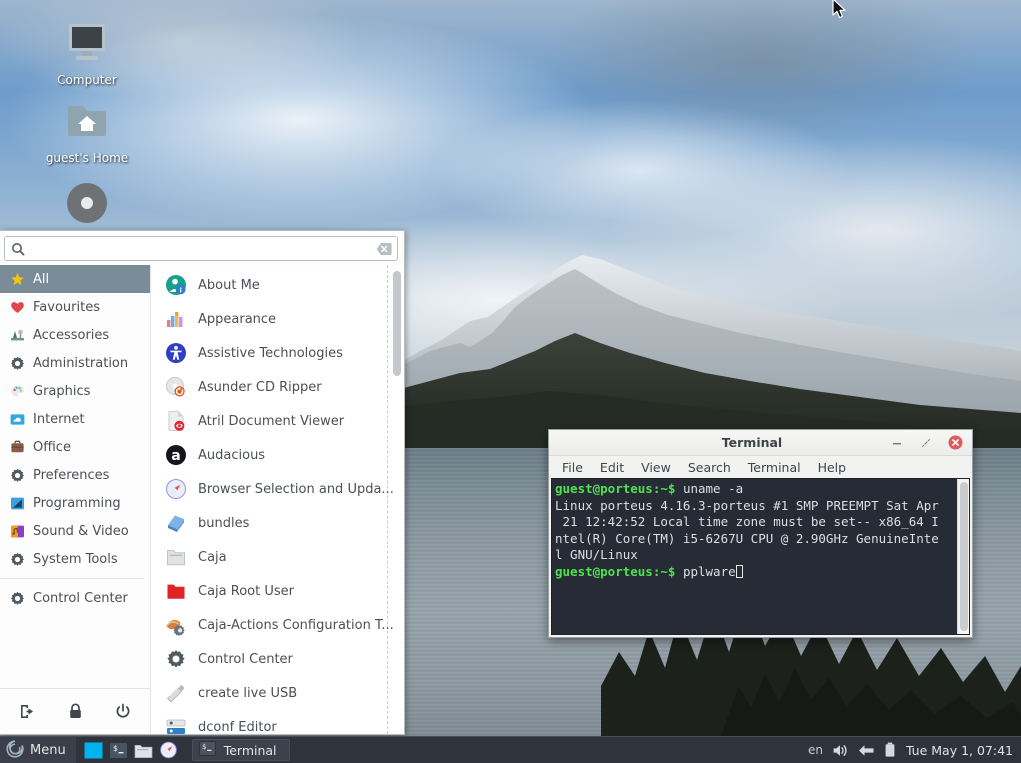 The image size is (1021, 763). What do you see at coordinates (75, 279) in the screenshot?
I see `category-all: All` at bounding box center [75, 279].